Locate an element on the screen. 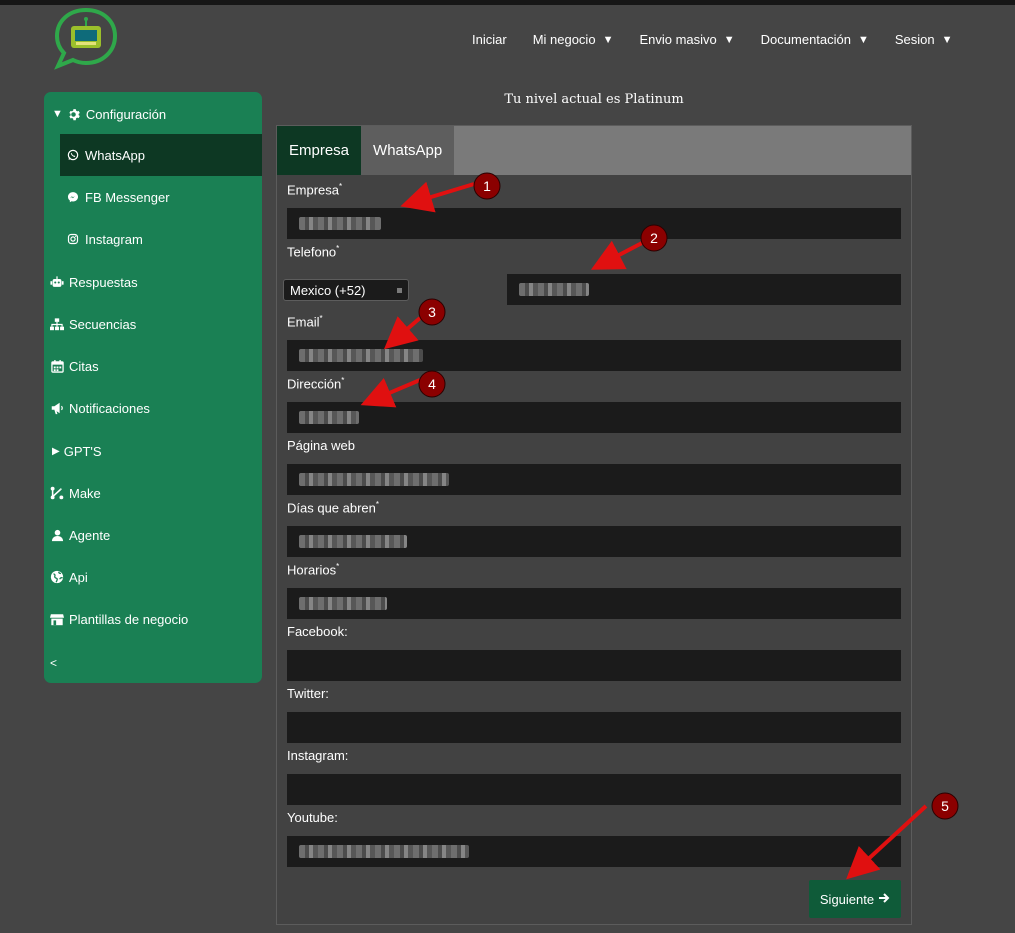  sitemap-icon is located at coordinates (57, 324).